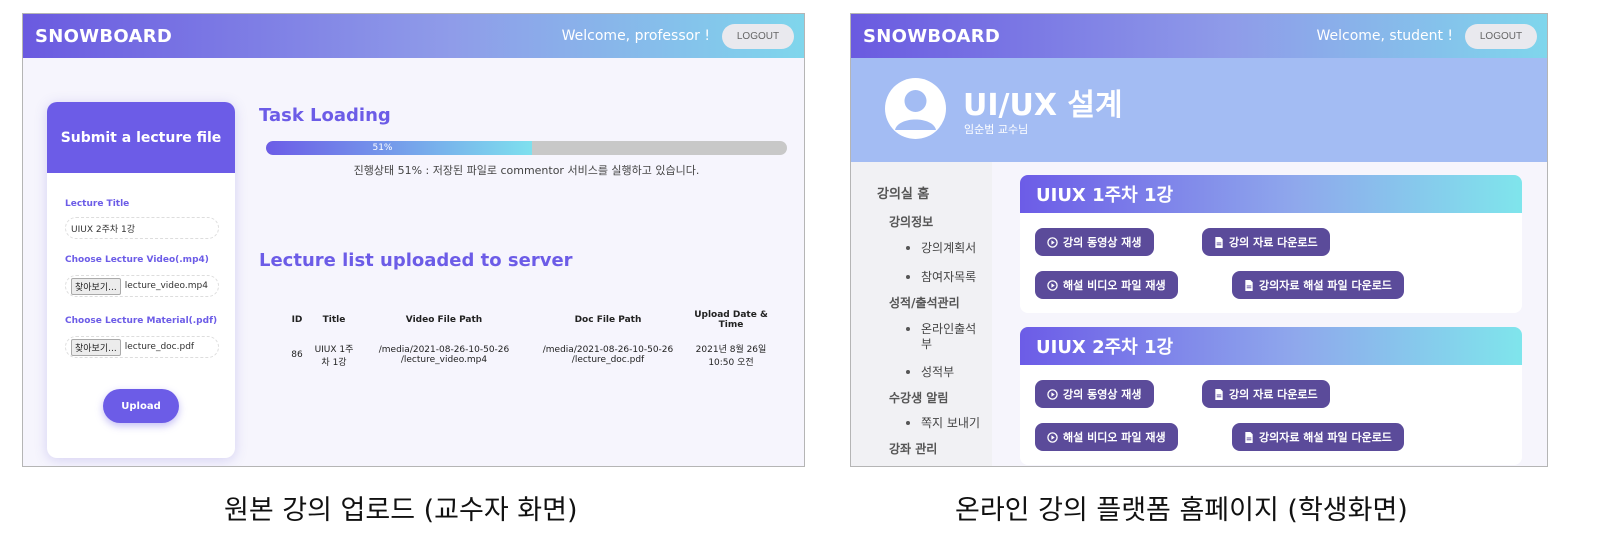 This screenshot has height=557, width=1610. What do you see at coordinates (948, 247) in the screenshot?
I see `sidebar-item-plan: 강의계획서` at bounding box center [948, 247].